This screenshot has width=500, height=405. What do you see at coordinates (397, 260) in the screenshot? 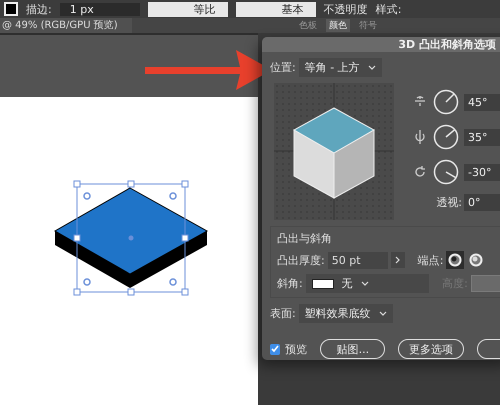
I see `chevron-right-icon` at bounding box center [397, 260].